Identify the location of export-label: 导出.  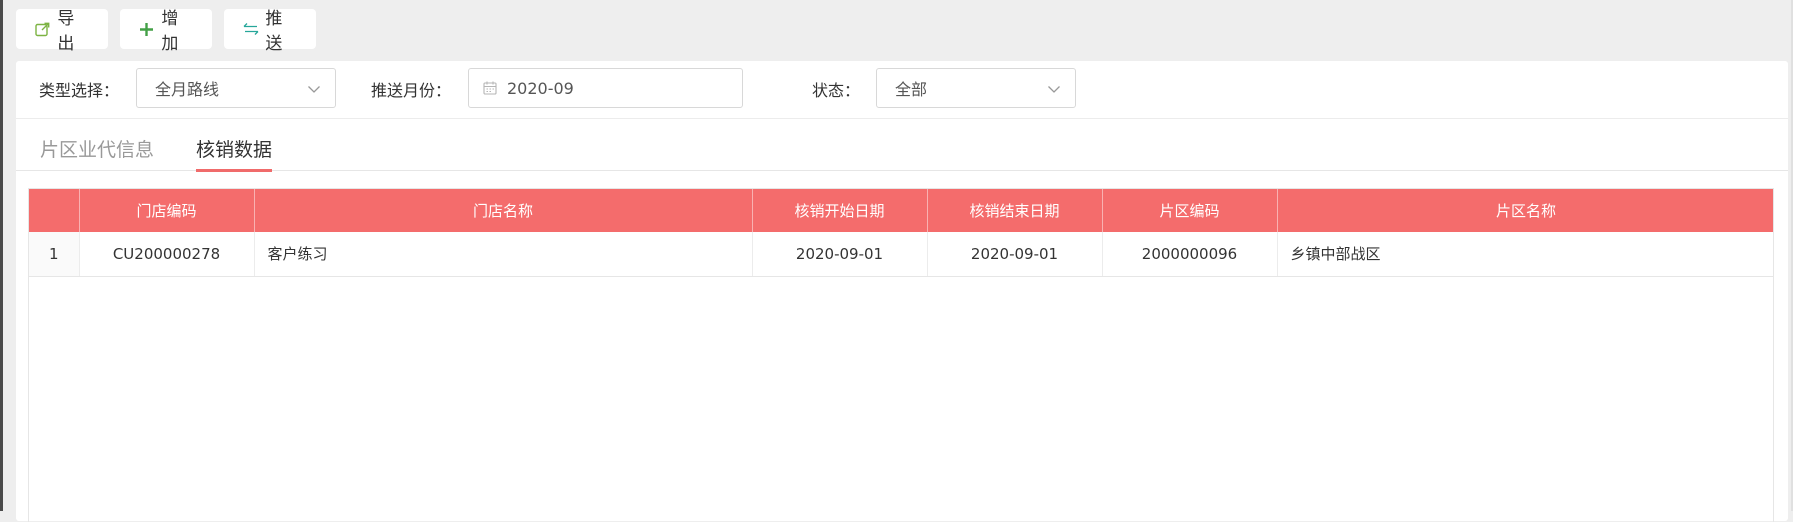
(66, 31).